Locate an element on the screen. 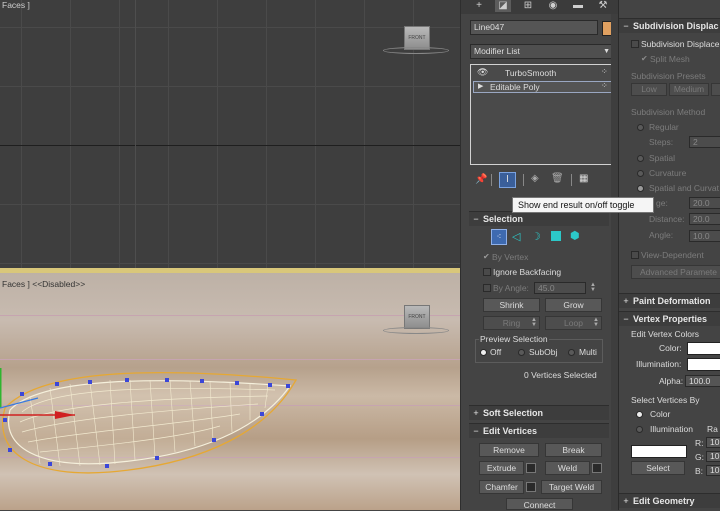  viewport-label: Faces ] <<Disabled>> is located at coordinates (43, 284).